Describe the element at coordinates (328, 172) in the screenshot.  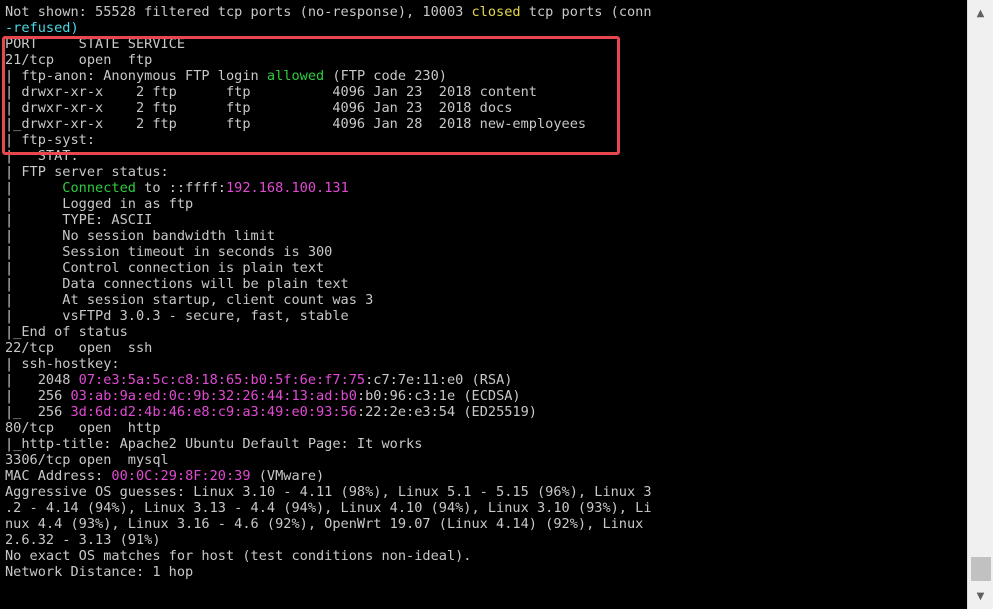
I see `terminal-line: | FTP server status:` at that location.